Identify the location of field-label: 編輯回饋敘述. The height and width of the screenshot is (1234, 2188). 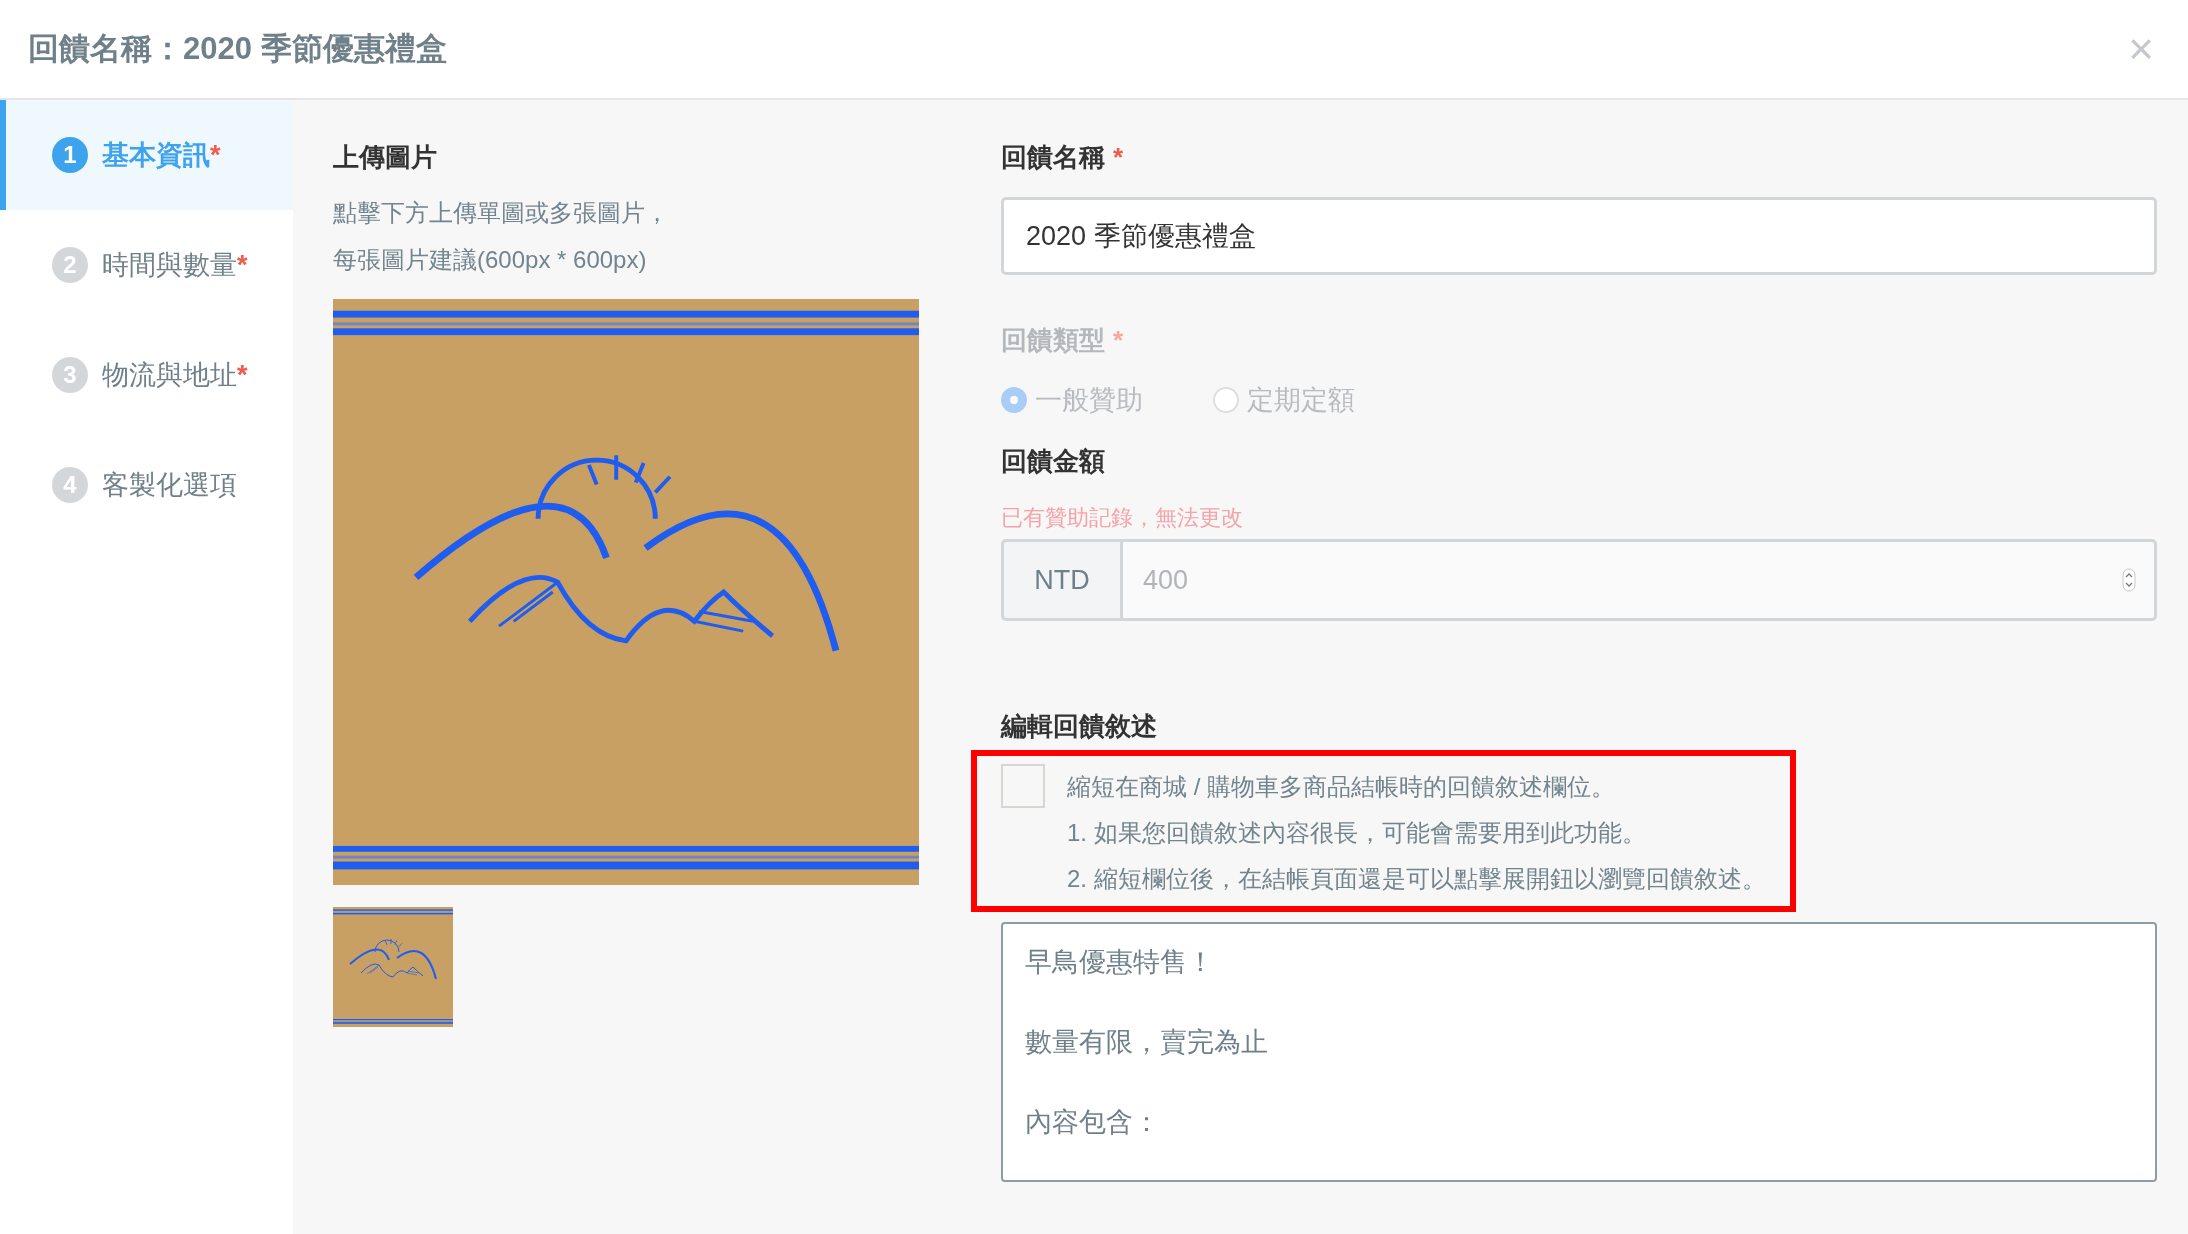
(1079, 726).